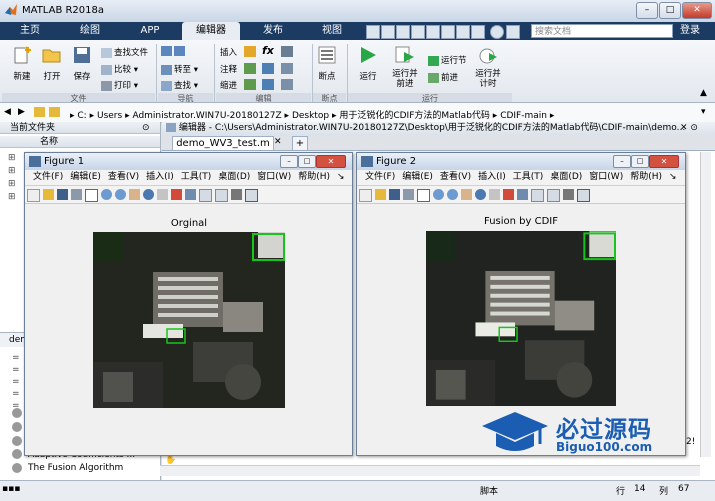 This screenshot has width=715, height=501. What do you see at coordinates (703, 112) in the screenshot?
I see `path-dropdown-icon: ▾` at bounding box center [703, 112].